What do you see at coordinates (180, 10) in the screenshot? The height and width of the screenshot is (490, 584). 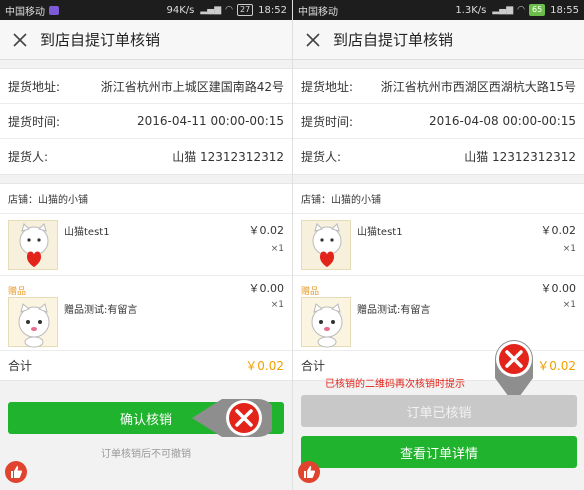 I see `network-speed: 94K/s` at bounding box center [180, 10].